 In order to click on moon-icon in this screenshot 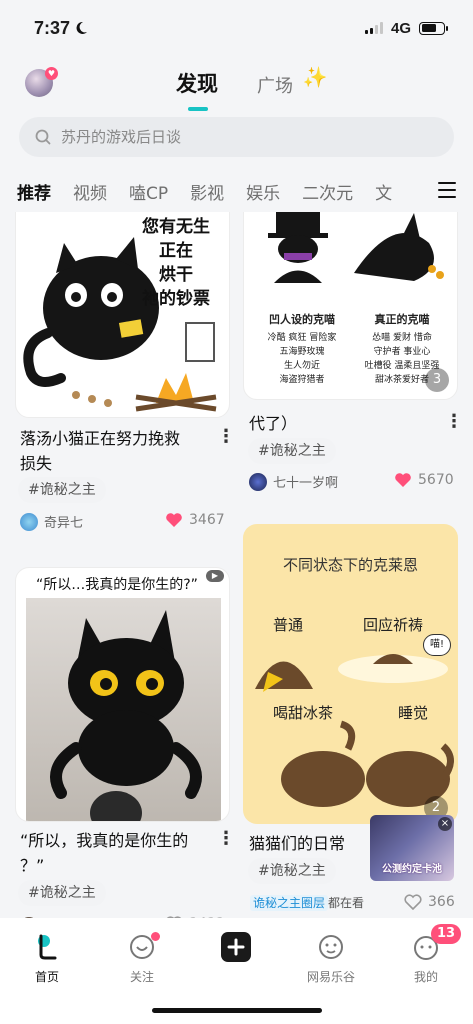, I will do `click(82, 27)`.